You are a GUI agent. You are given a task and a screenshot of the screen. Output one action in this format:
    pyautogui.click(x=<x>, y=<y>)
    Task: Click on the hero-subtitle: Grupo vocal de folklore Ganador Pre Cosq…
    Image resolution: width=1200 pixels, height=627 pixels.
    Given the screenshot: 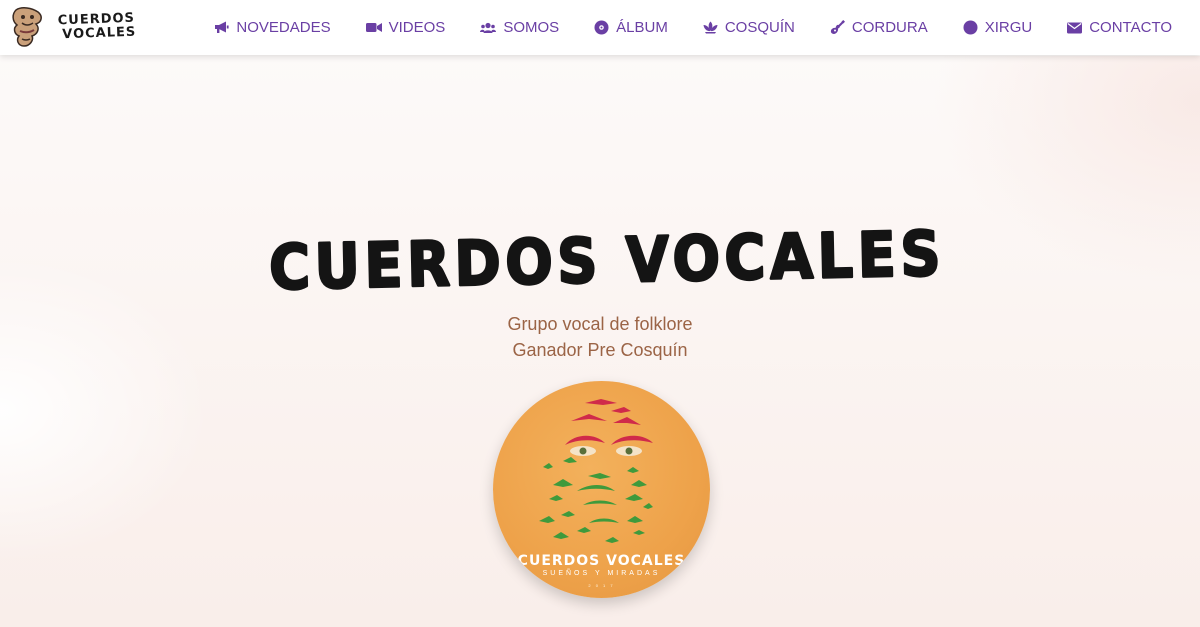 What is the action you would take?
    pyautogui.click(x=600, y=337)
    